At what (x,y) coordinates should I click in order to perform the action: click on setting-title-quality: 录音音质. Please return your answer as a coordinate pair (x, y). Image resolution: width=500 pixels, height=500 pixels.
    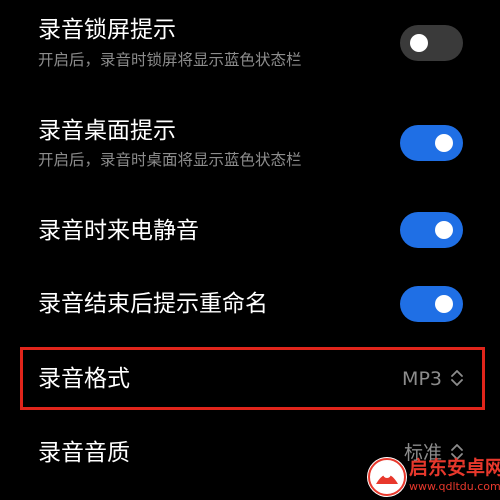
    Looking at the image, I should click on (84, 453).